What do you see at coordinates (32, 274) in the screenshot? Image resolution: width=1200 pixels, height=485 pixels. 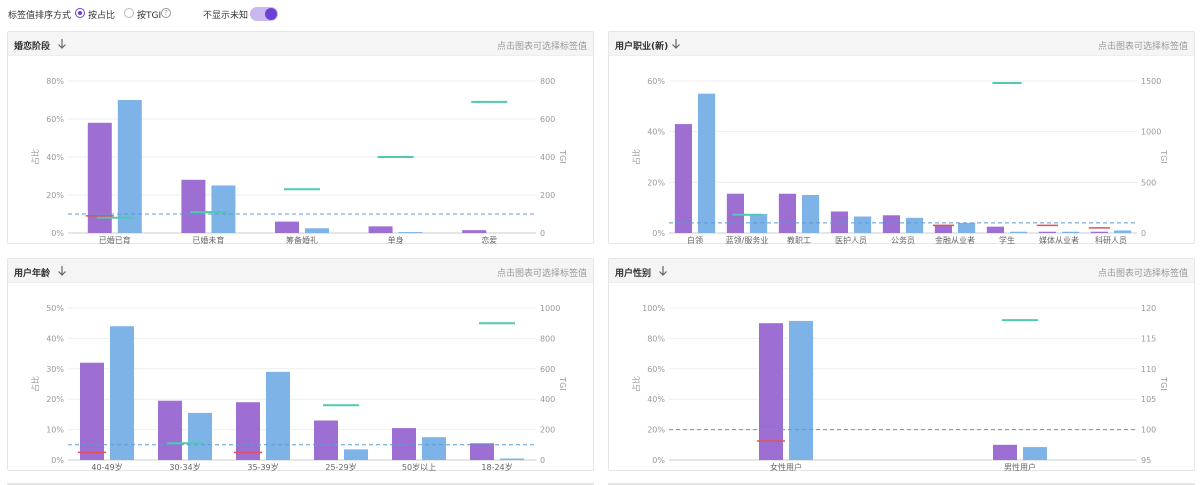 I see `card-title: 用户年龄` at bounding box center [32, 274].